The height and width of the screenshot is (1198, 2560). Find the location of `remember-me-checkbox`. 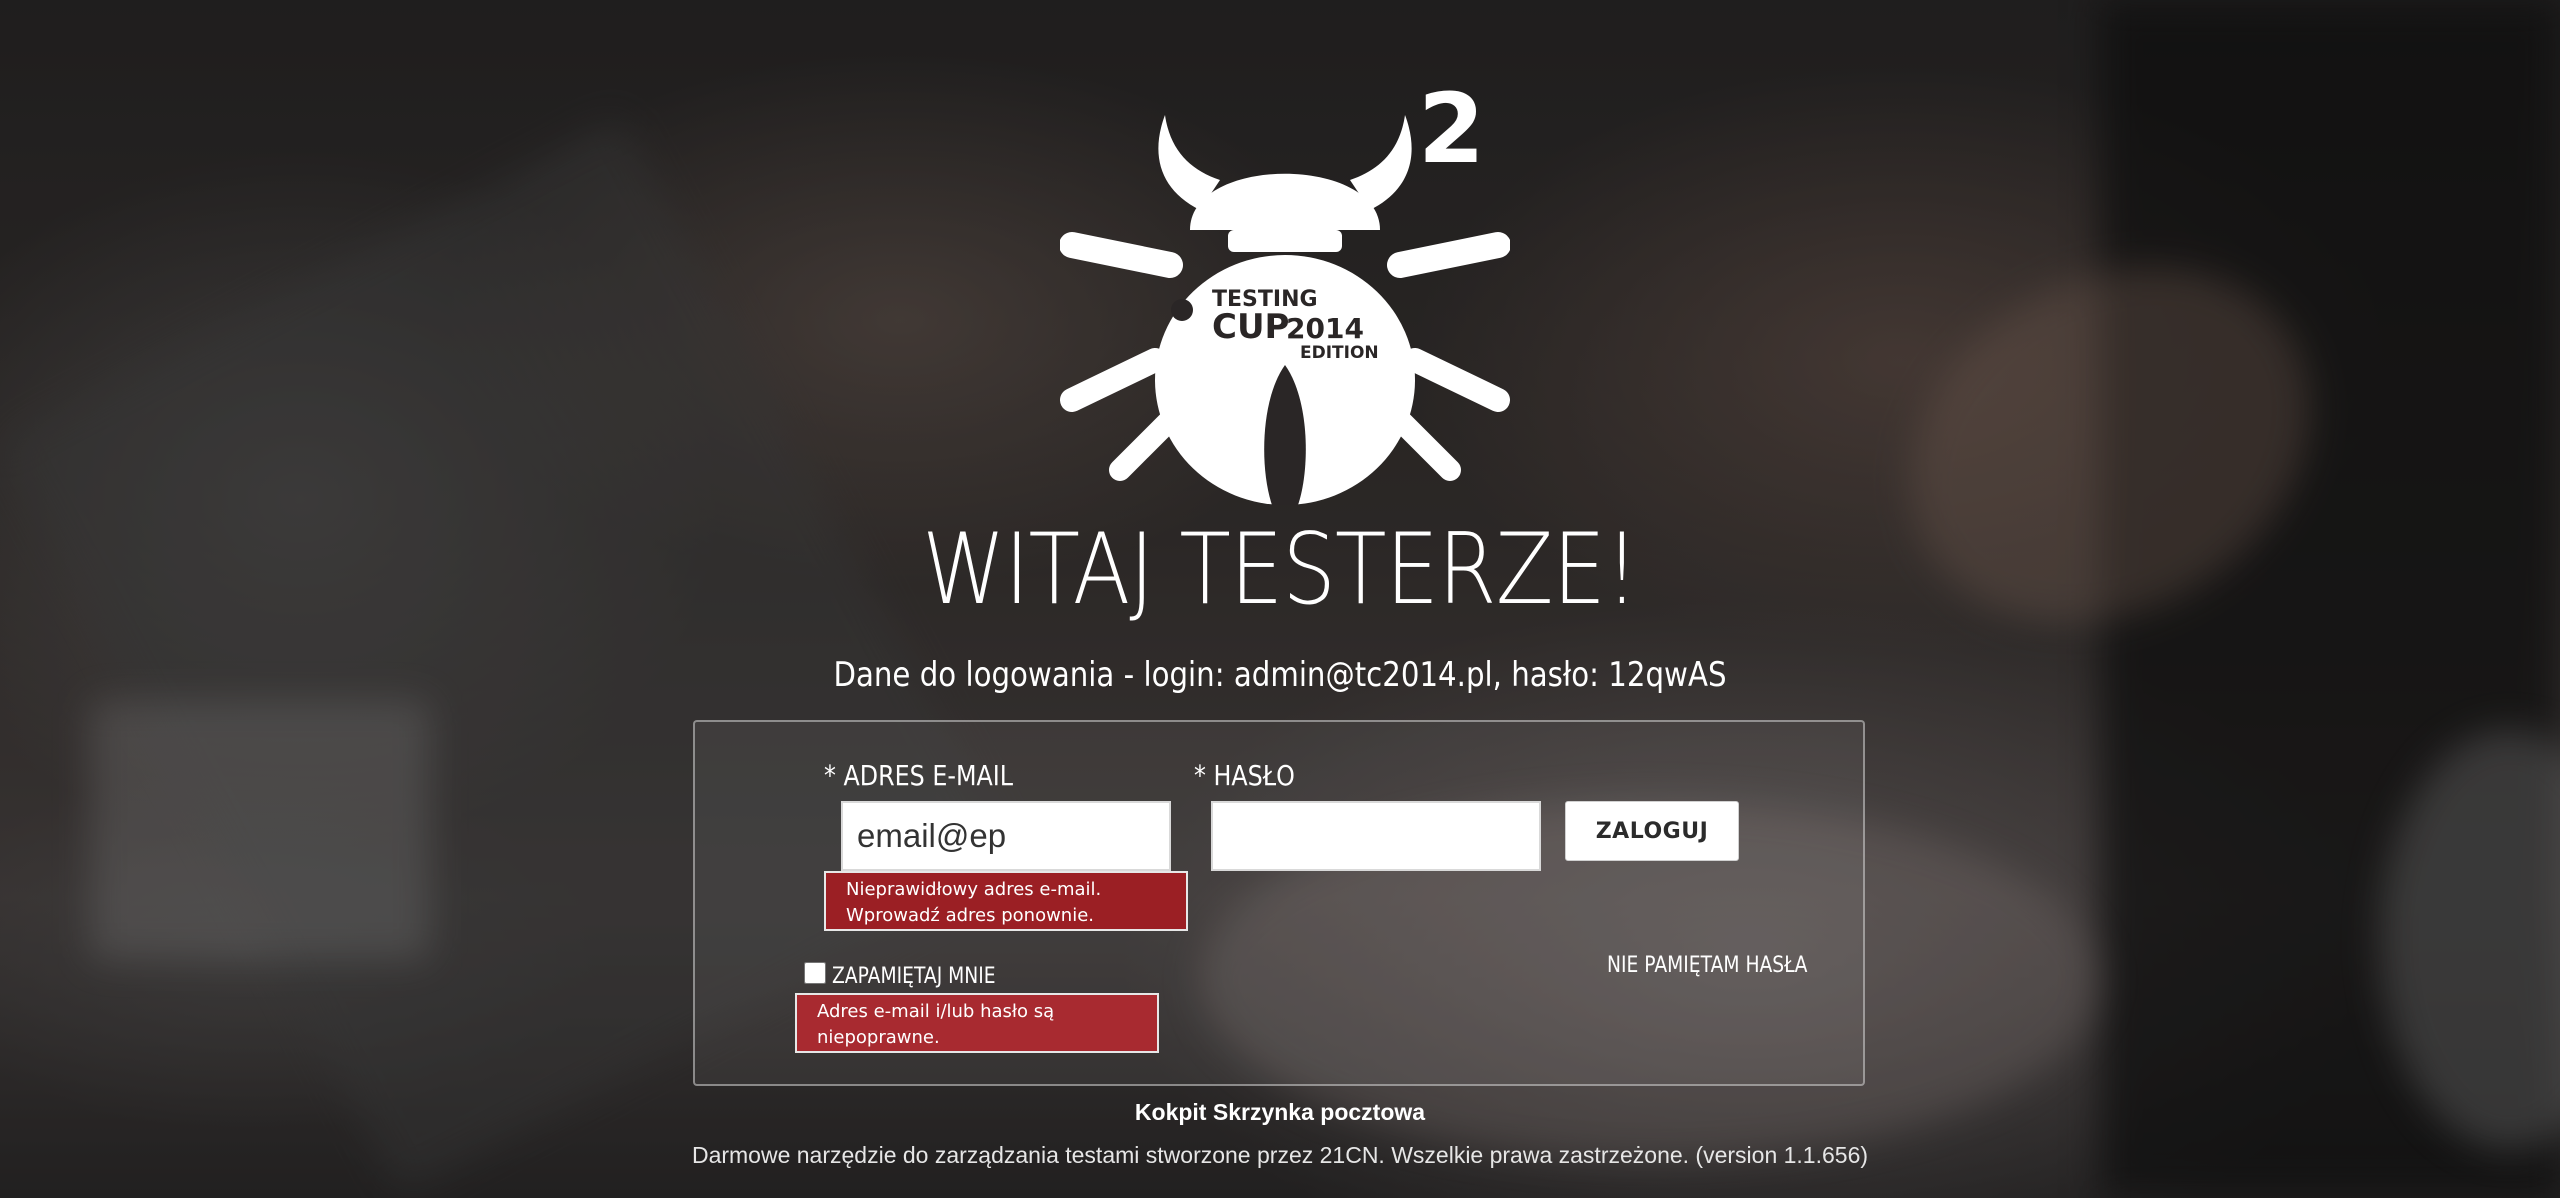

remember-me-checkbox is located at coordinates (815, 972).